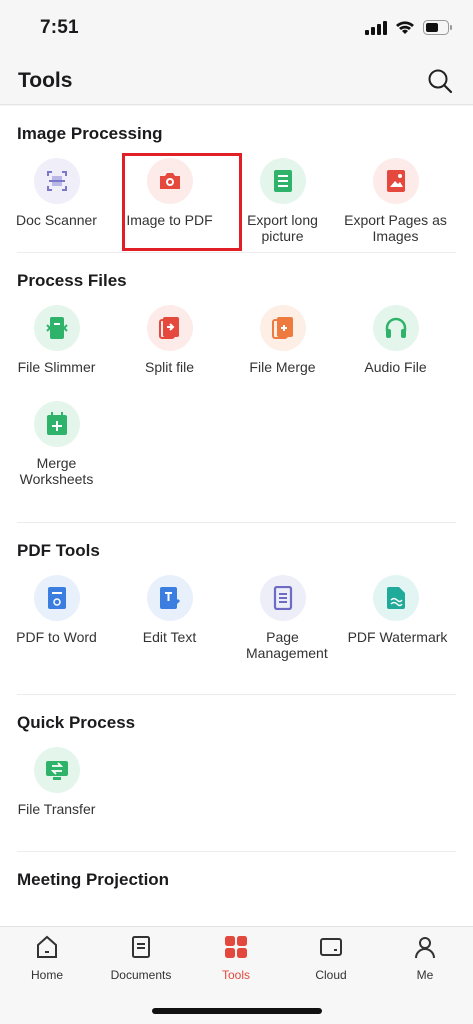 The width and height of the screenshot is (473, 1024). What do you see at coordinates (283, 328) in the screenshot?
I see `file-merge-icon` at bounding box center [283, 328].